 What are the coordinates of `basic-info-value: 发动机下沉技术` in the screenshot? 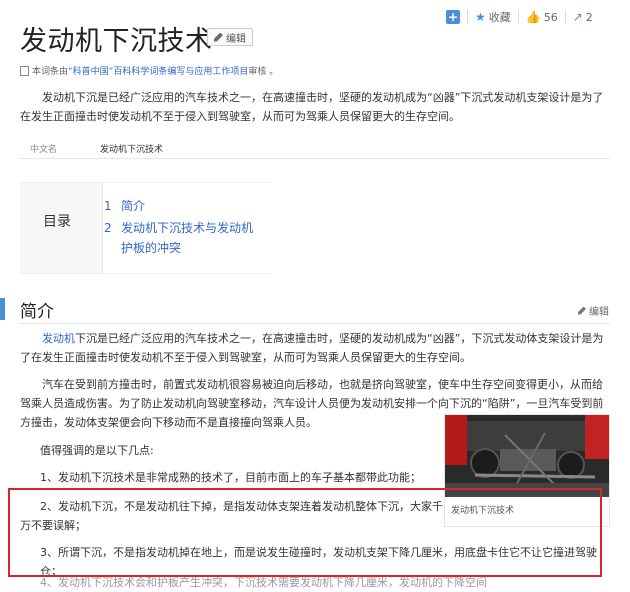 It's located at (132, 150).